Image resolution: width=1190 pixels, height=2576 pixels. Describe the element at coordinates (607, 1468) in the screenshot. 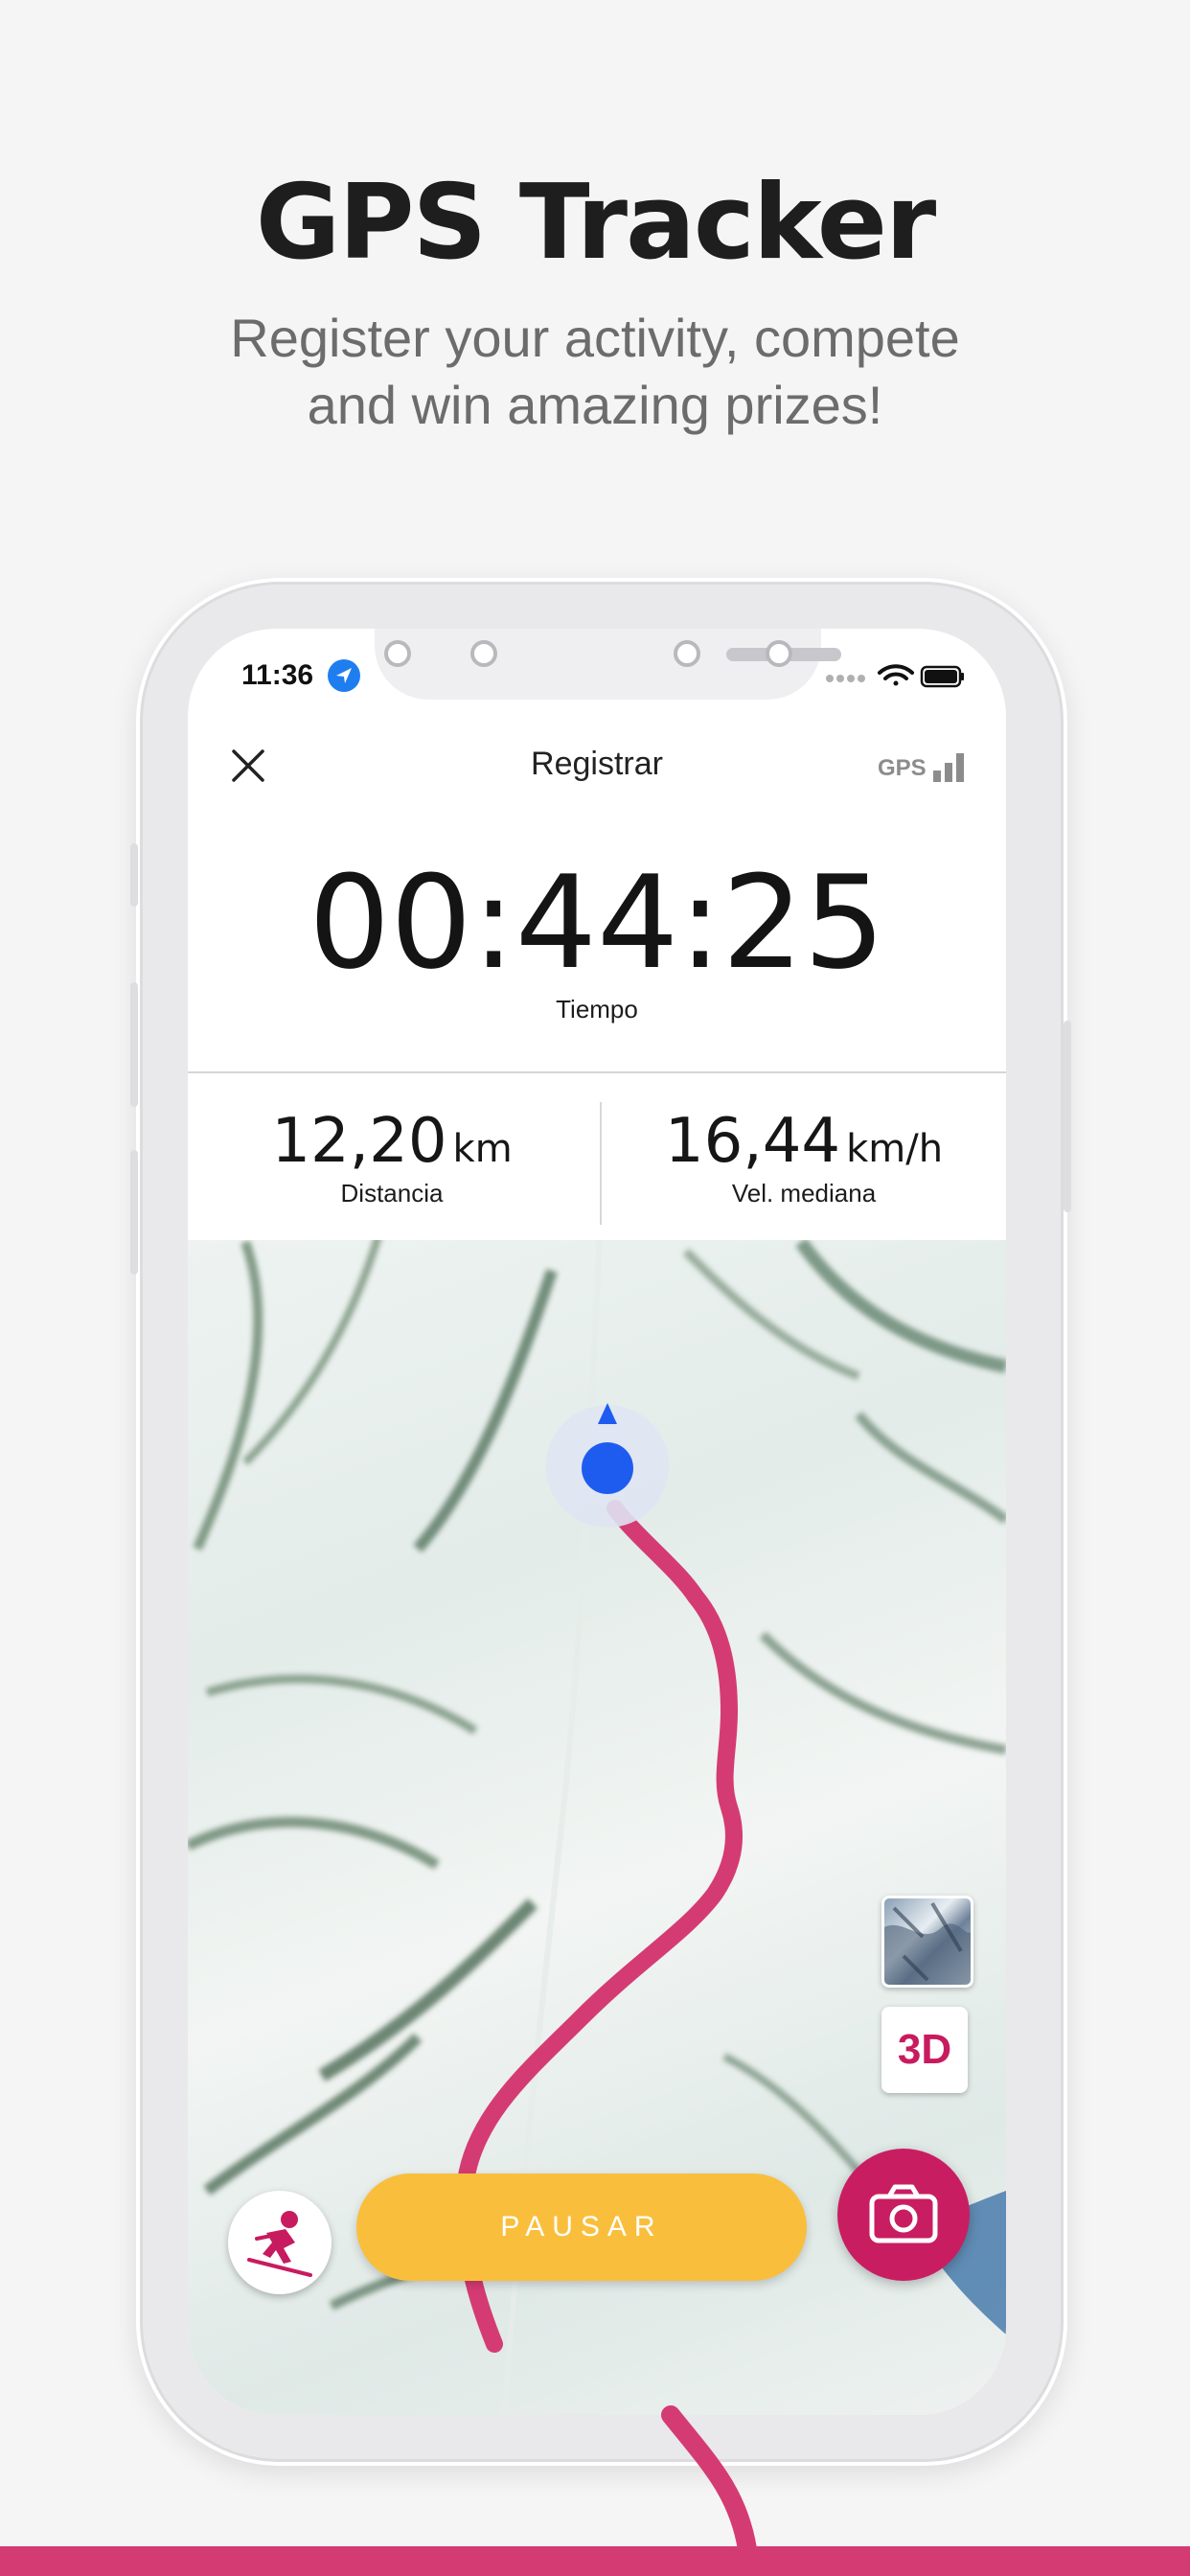

I see `current-location-dot` at that location.